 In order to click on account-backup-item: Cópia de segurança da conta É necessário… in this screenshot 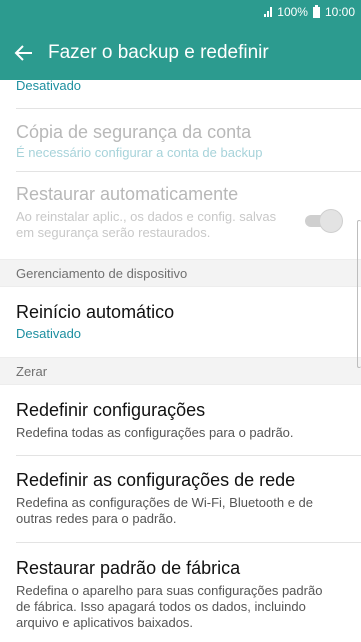, I will do `click(180, 138)`.